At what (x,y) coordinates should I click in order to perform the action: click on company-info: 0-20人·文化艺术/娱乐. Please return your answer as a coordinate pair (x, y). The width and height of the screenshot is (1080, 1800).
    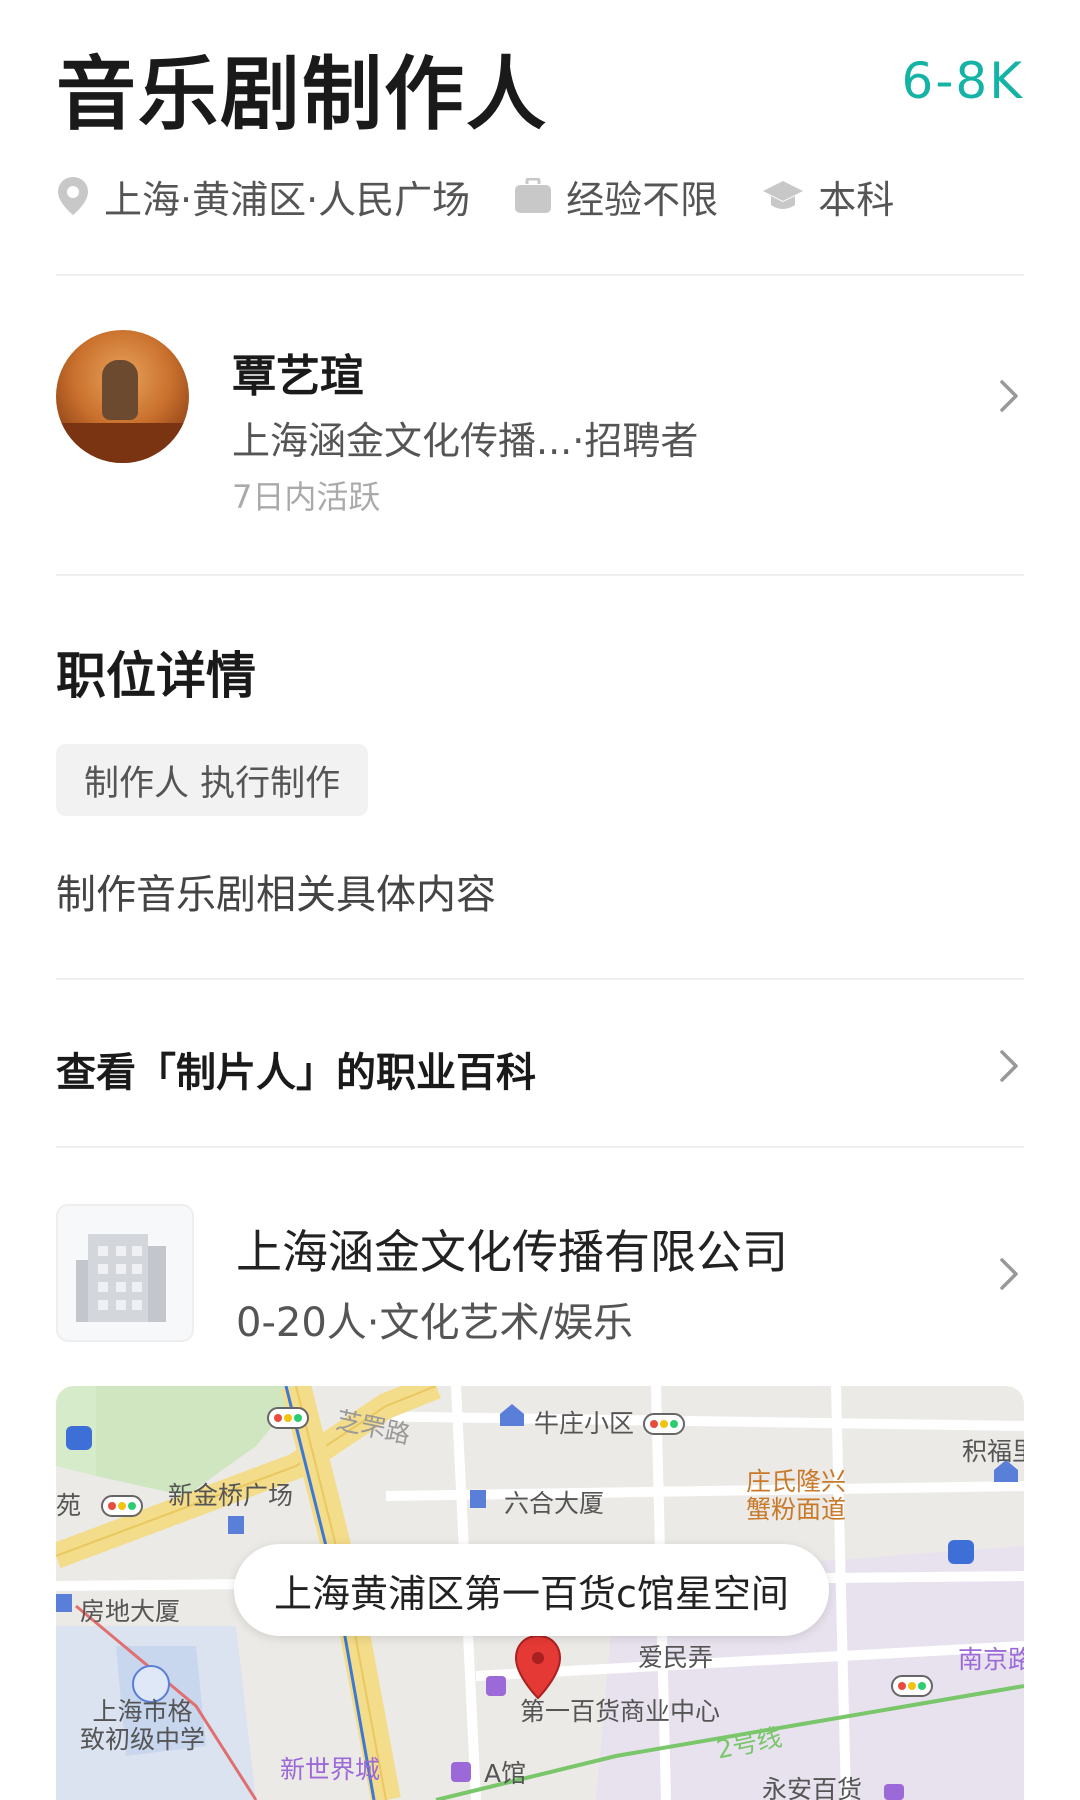
    Looking at the image, I should click on (434, 1323).